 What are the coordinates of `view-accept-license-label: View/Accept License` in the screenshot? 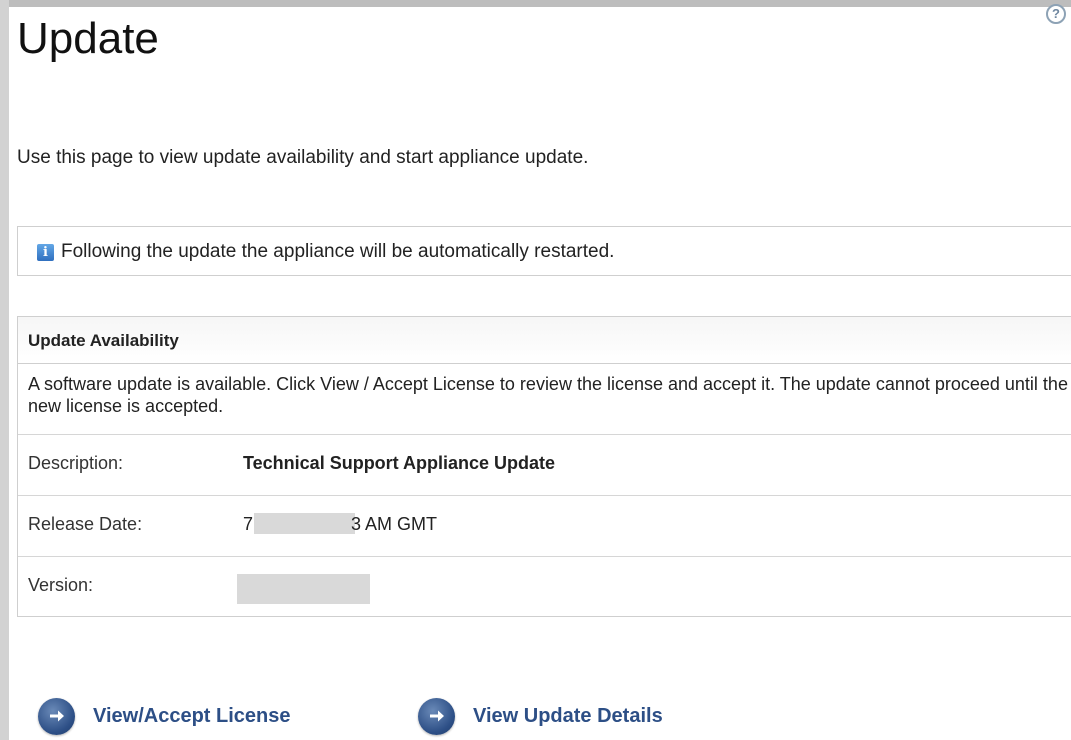 It's located at (192, 715).